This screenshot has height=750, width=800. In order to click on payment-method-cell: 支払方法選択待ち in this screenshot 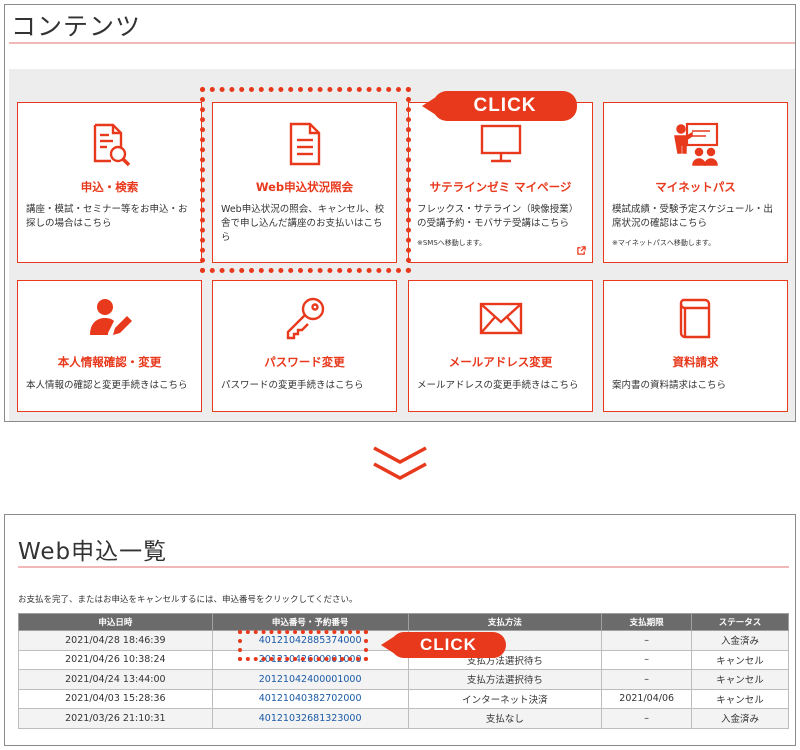, I will do `click(505, 679)`.